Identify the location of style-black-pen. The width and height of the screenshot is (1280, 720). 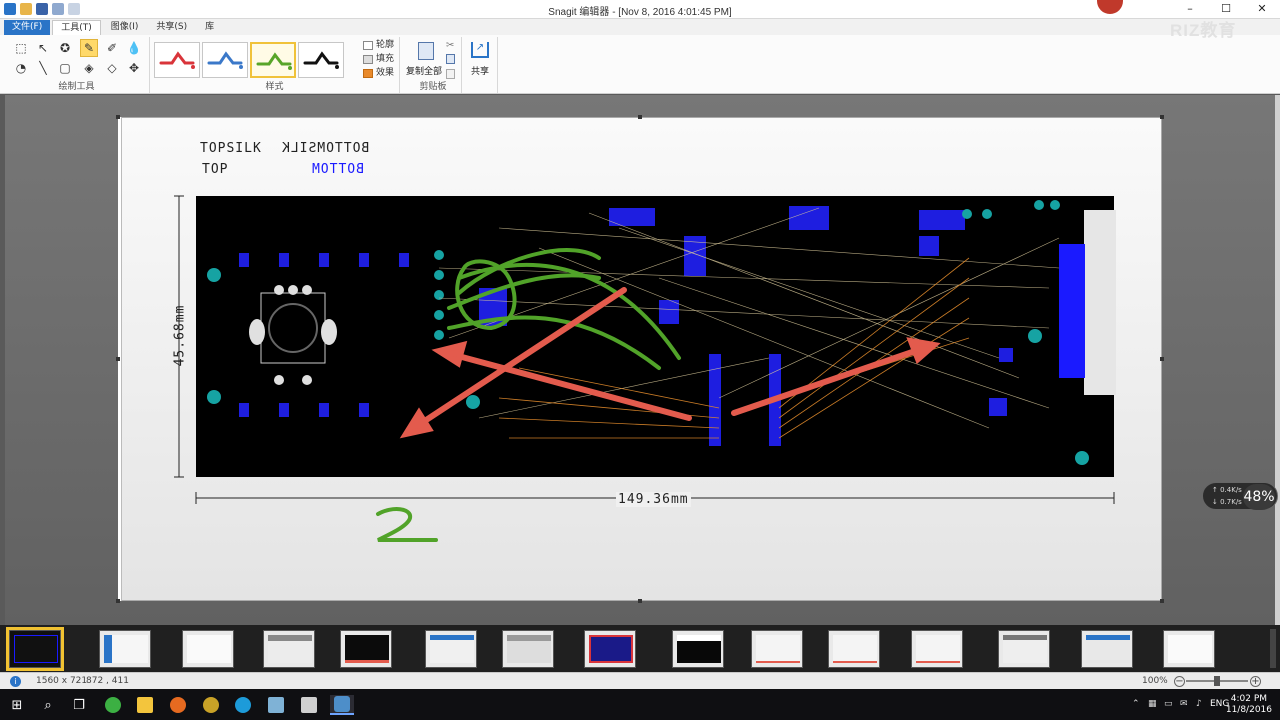
(321, 60).